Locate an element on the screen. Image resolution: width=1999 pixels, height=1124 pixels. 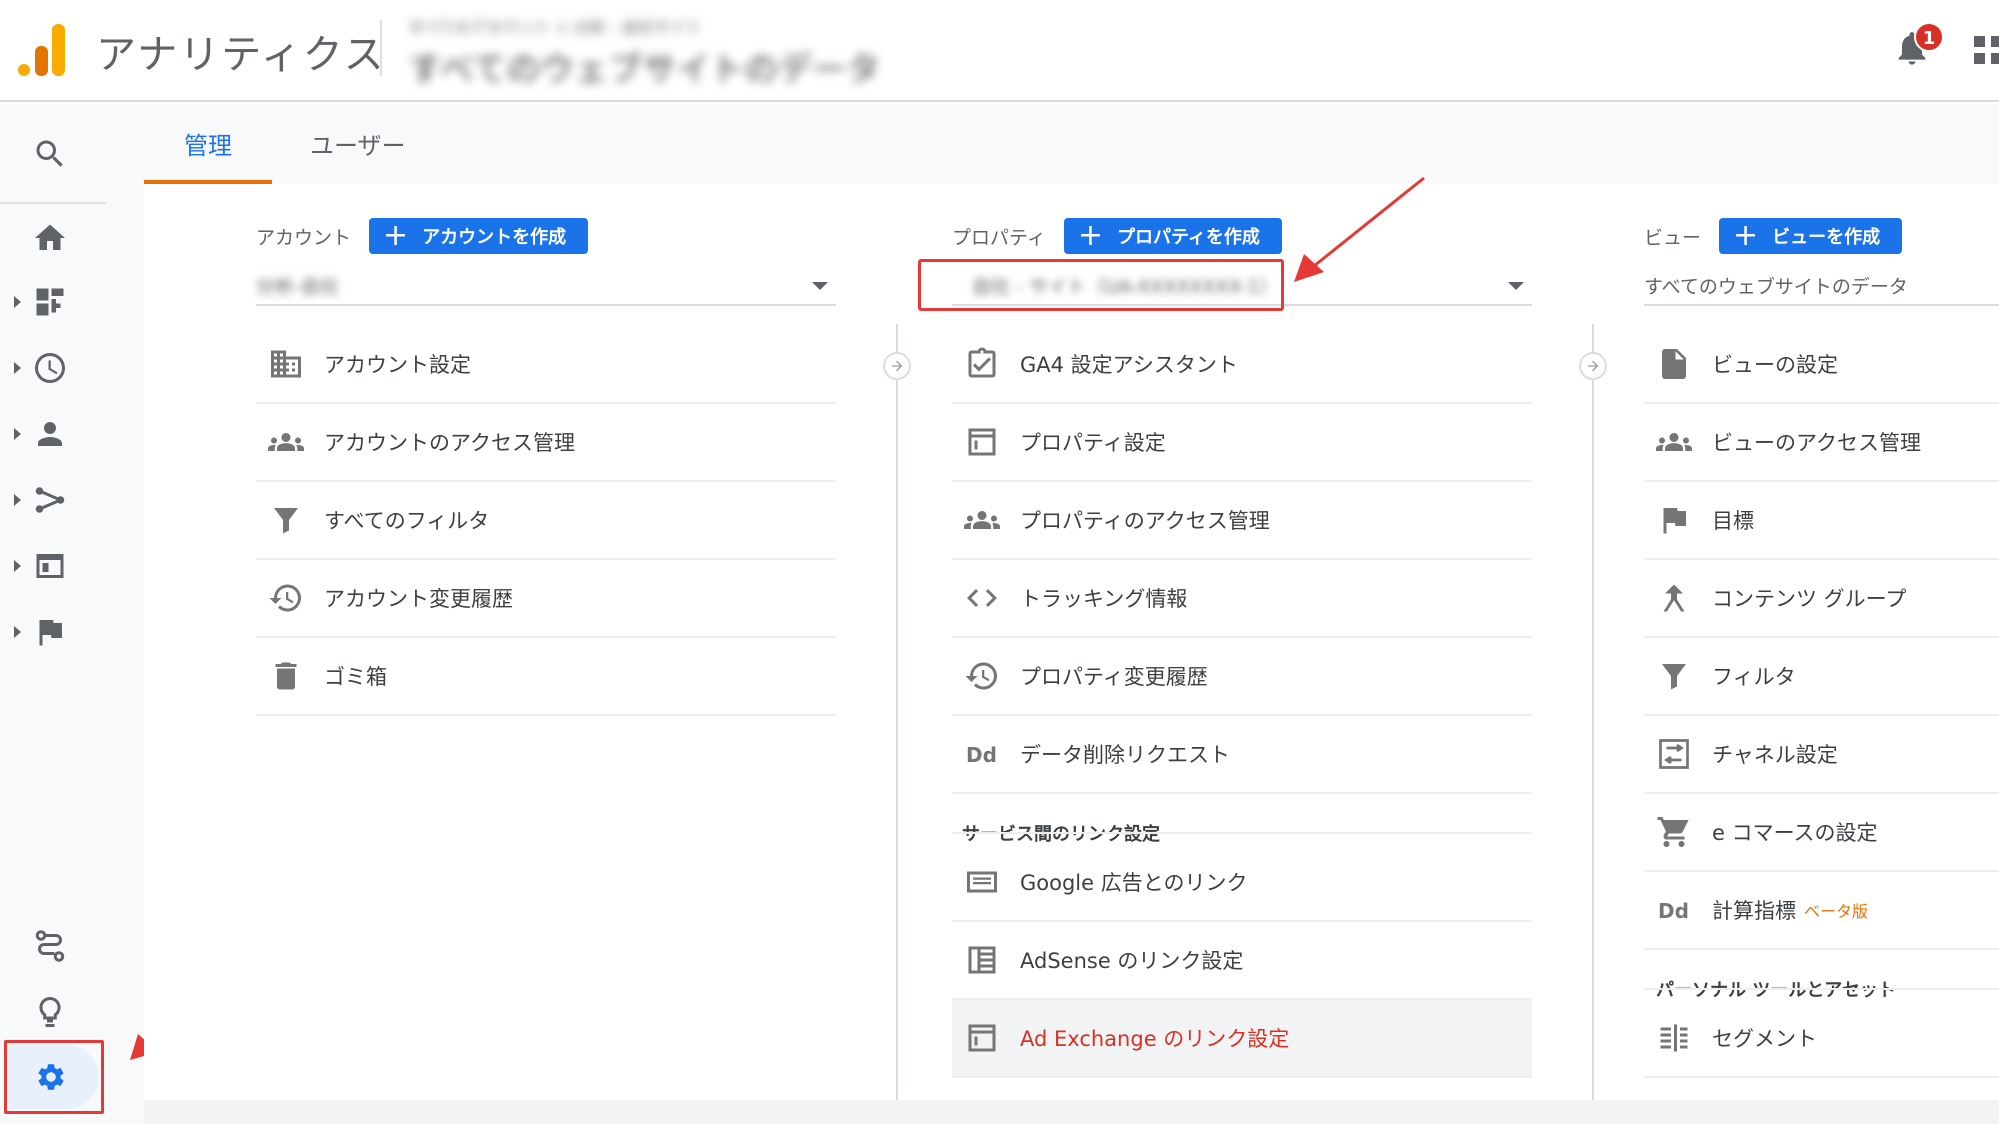
property-breadcrumb: すべてのアカウント > 分析 - 自社サイト is located at coordinates (555, 27).